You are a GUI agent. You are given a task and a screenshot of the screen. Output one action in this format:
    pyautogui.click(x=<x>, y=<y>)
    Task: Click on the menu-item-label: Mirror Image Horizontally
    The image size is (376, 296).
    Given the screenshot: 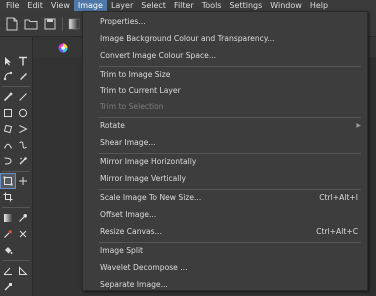 What is the action you would take?
    pyautogui.click(x=148, y=161)
    